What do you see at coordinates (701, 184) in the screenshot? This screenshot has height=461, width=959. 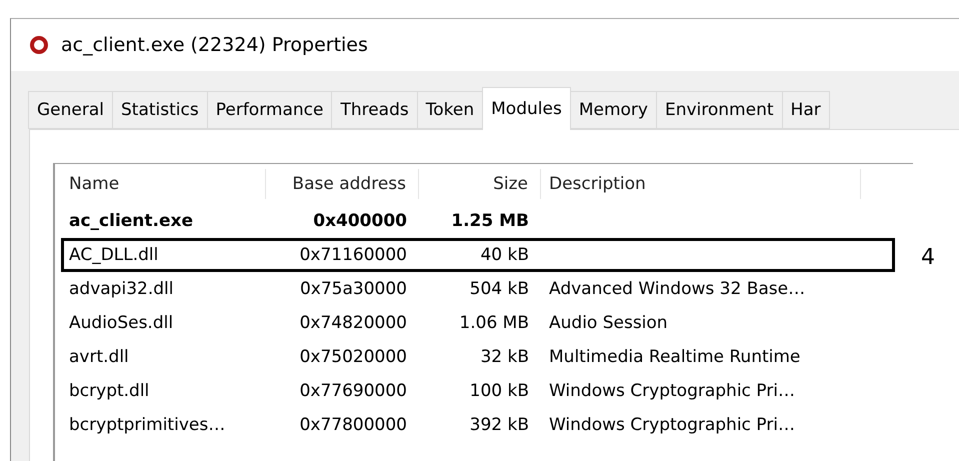 I see `column-header: Description` at bounding box center [701, 184].